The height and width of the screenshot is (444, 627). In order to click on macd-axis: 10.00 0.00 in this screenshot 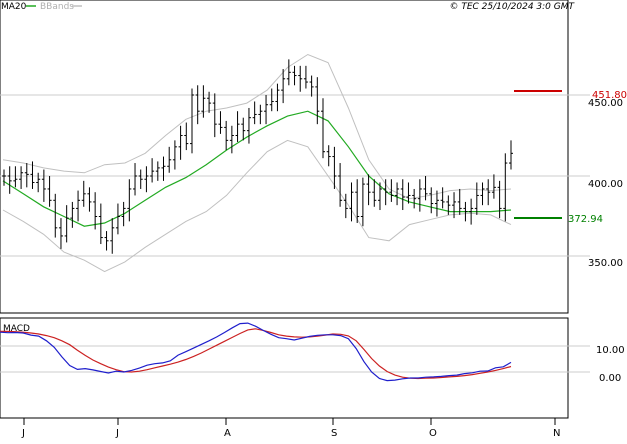, I will do `click(610, 364)`.